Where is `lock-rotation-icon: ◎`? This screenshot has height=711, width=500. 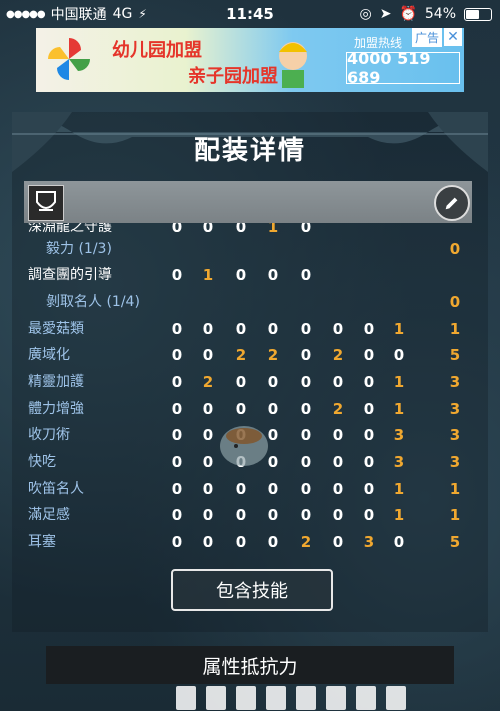 lock-rotation-icon: ◎ is located at coordinates (365, 14).